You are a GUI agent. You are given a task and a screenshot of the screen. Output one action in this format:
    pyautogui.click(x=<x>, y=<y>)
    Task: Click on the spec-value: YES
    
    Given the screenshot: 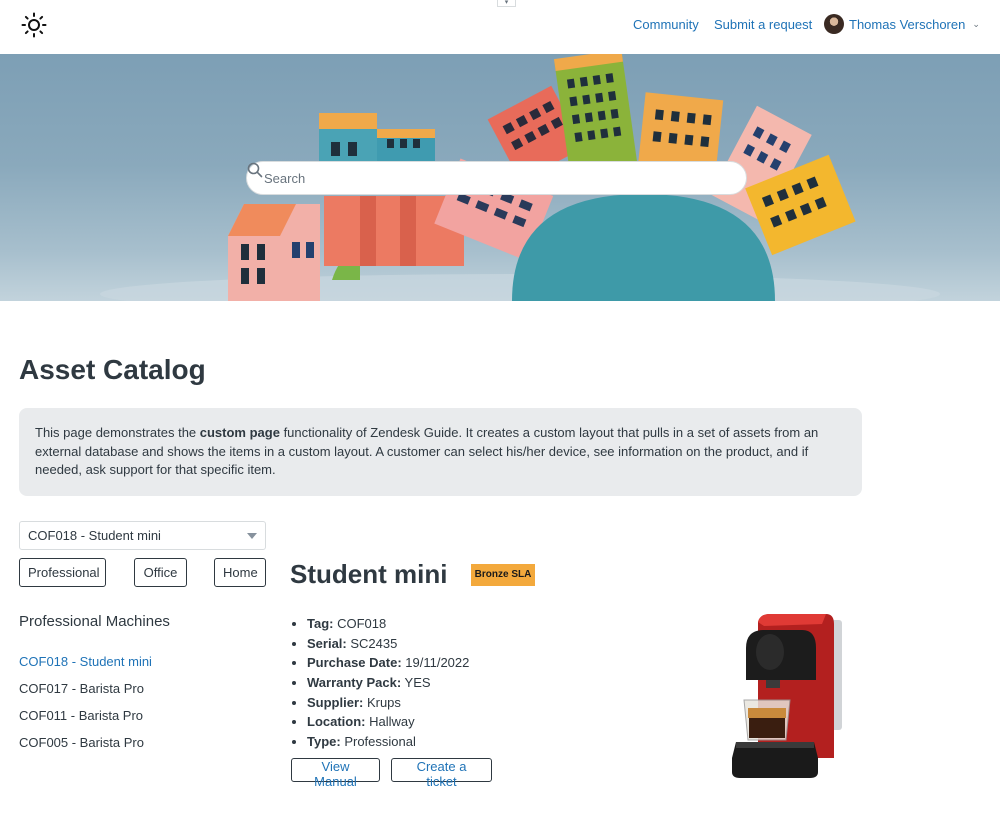 What is the action you would take?
    pyautogui.click(x=416, y=683)
    